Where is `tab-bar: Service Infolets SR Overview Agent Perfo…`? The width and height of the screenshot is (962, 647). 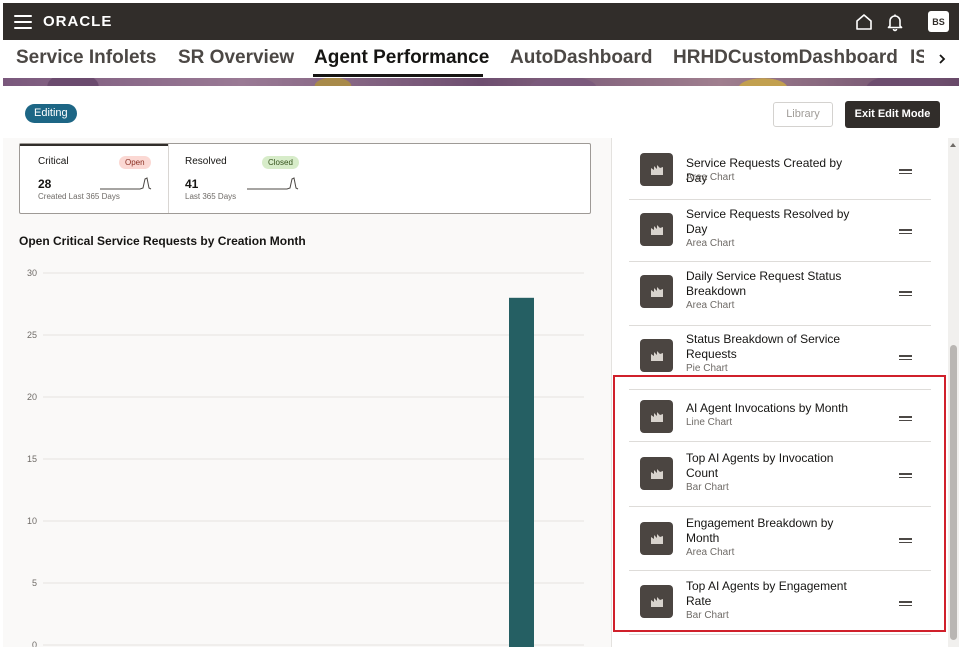
tab-bar: Service Infolets SR Overview Agent Perfo… is located at coordinates (481, 63).